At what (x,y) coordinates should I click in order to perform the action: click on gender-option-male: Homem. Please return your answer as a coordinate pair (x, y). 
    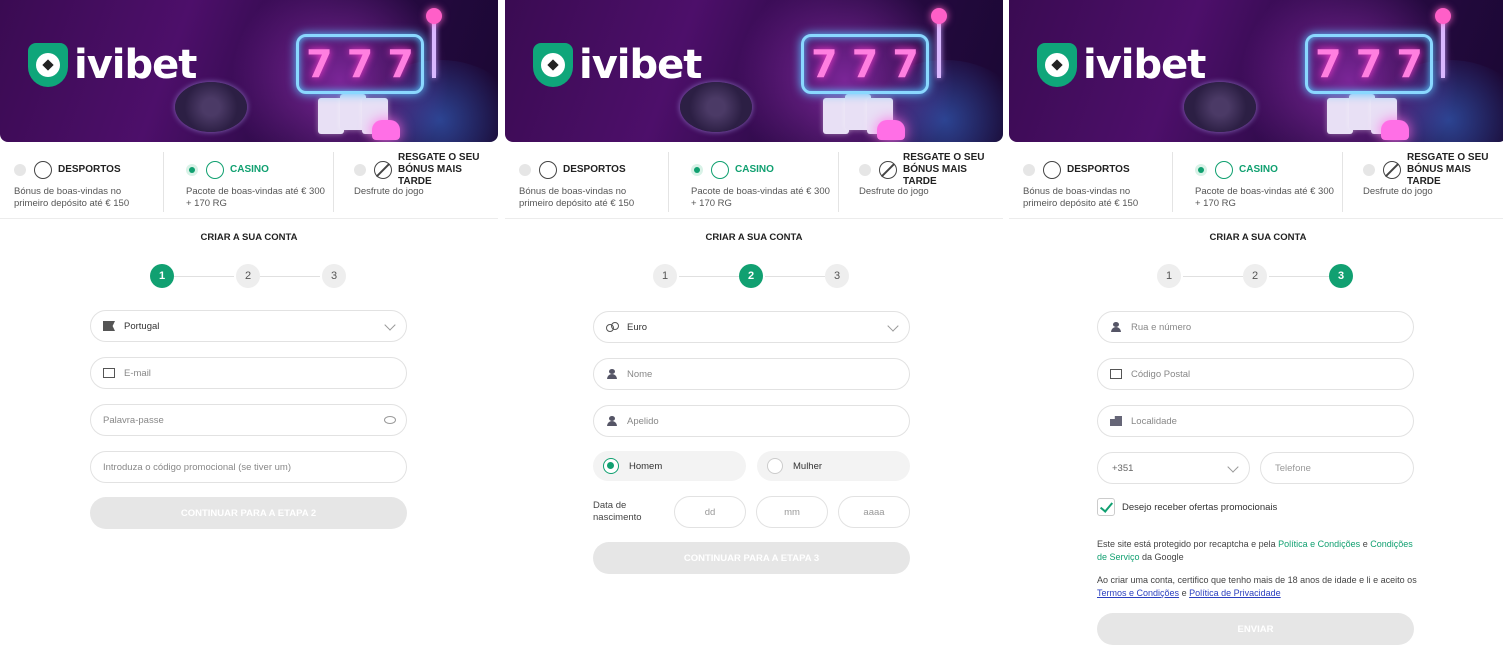
    Looking at the image, I should click on (669, 466).